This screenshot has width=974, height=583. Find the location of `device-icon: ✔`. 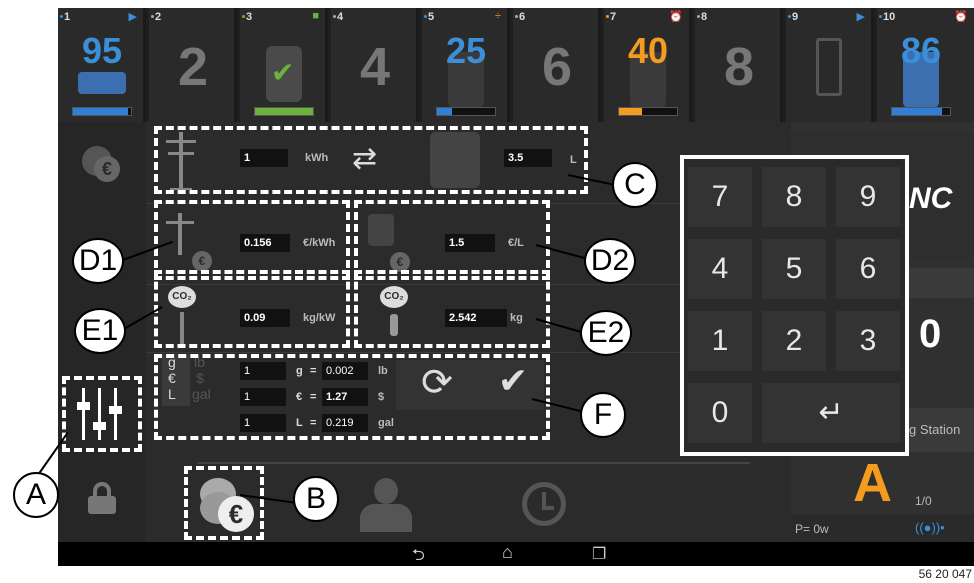

device-icon: ✔ is located at coordinates (284, 74).